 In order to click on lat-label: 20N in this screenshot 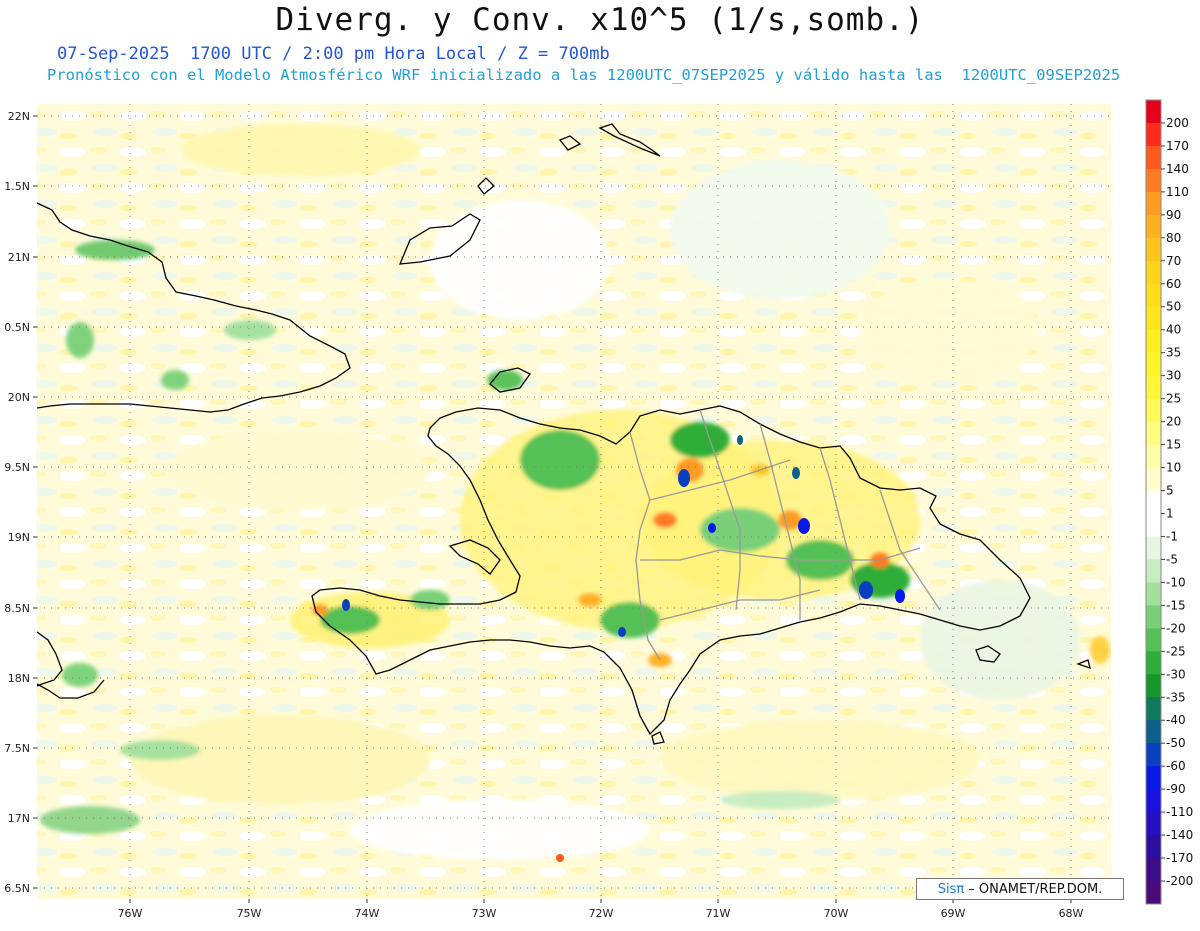, I will do `click(19, 397)`.